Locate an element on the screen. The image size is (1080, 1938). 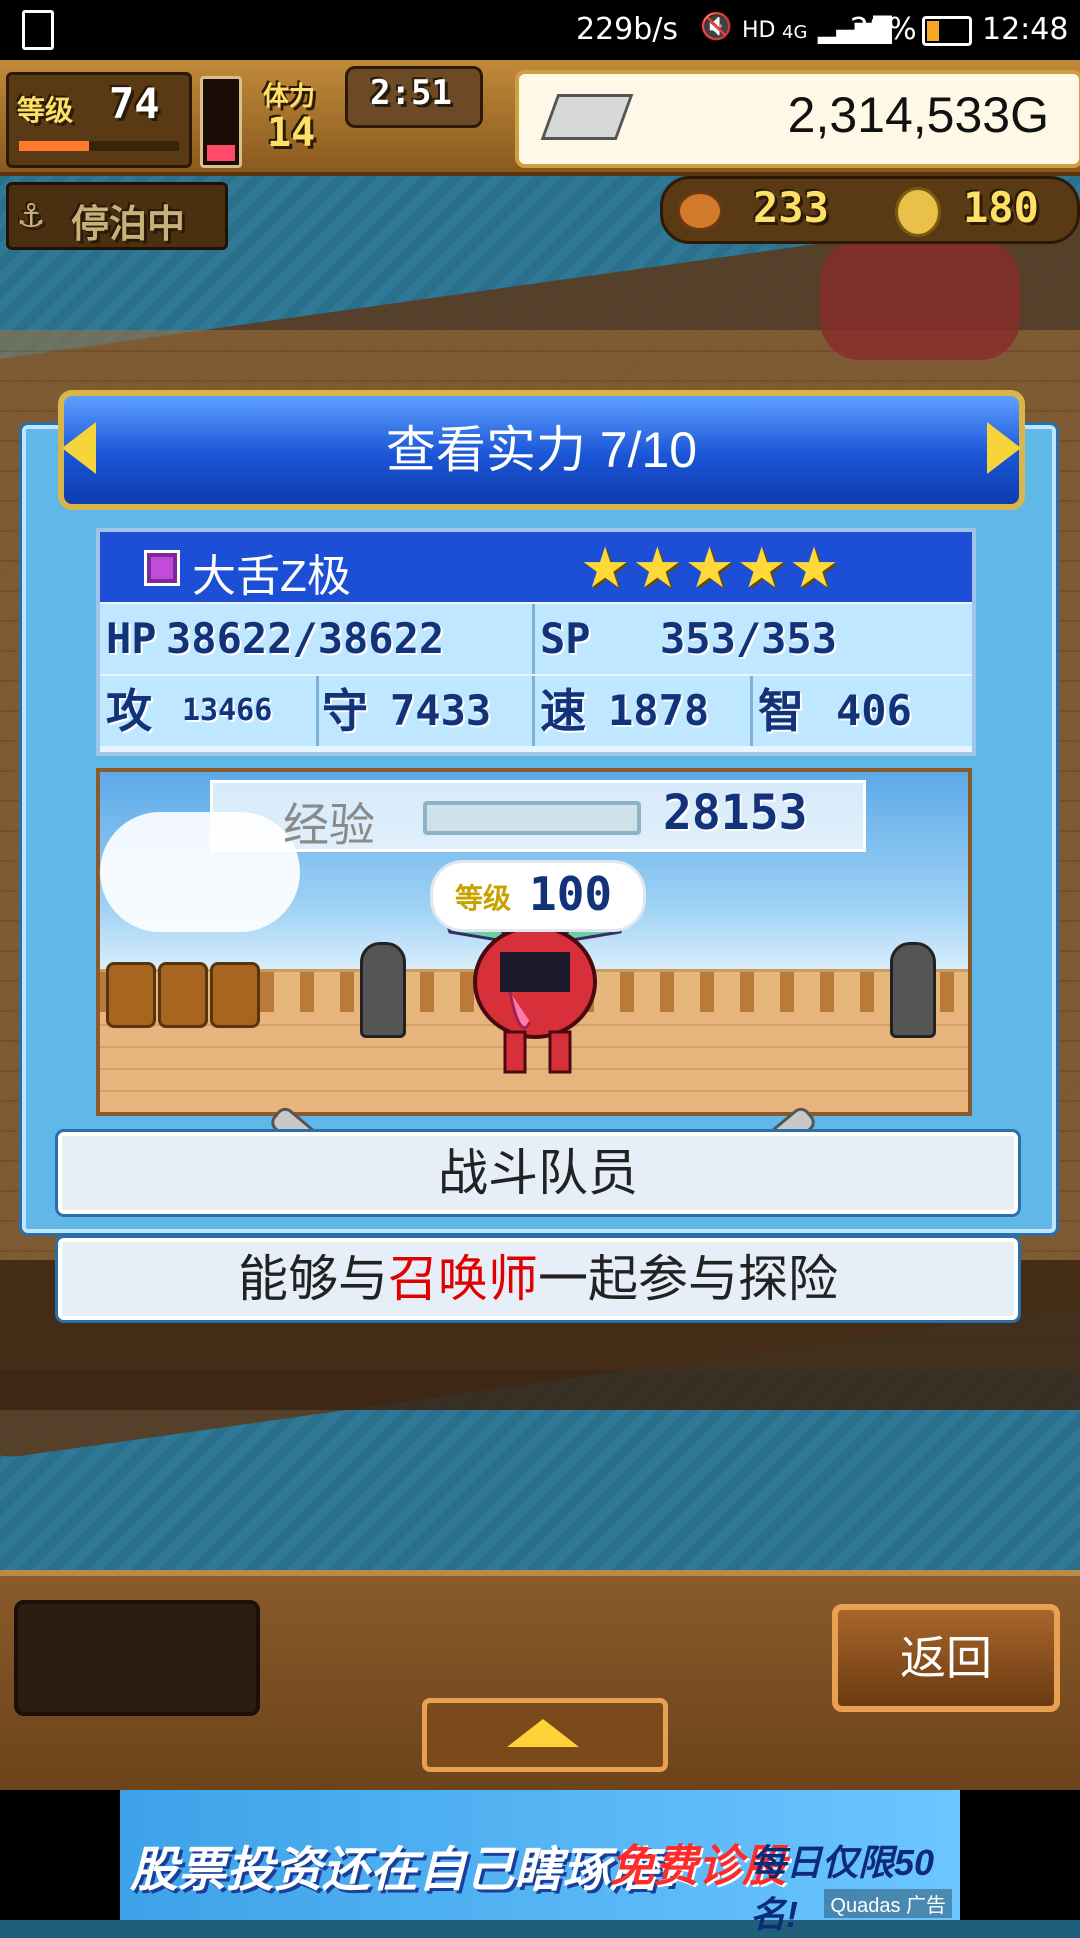
gold-box: 2,314,533G is located at coordinates (797, 119).